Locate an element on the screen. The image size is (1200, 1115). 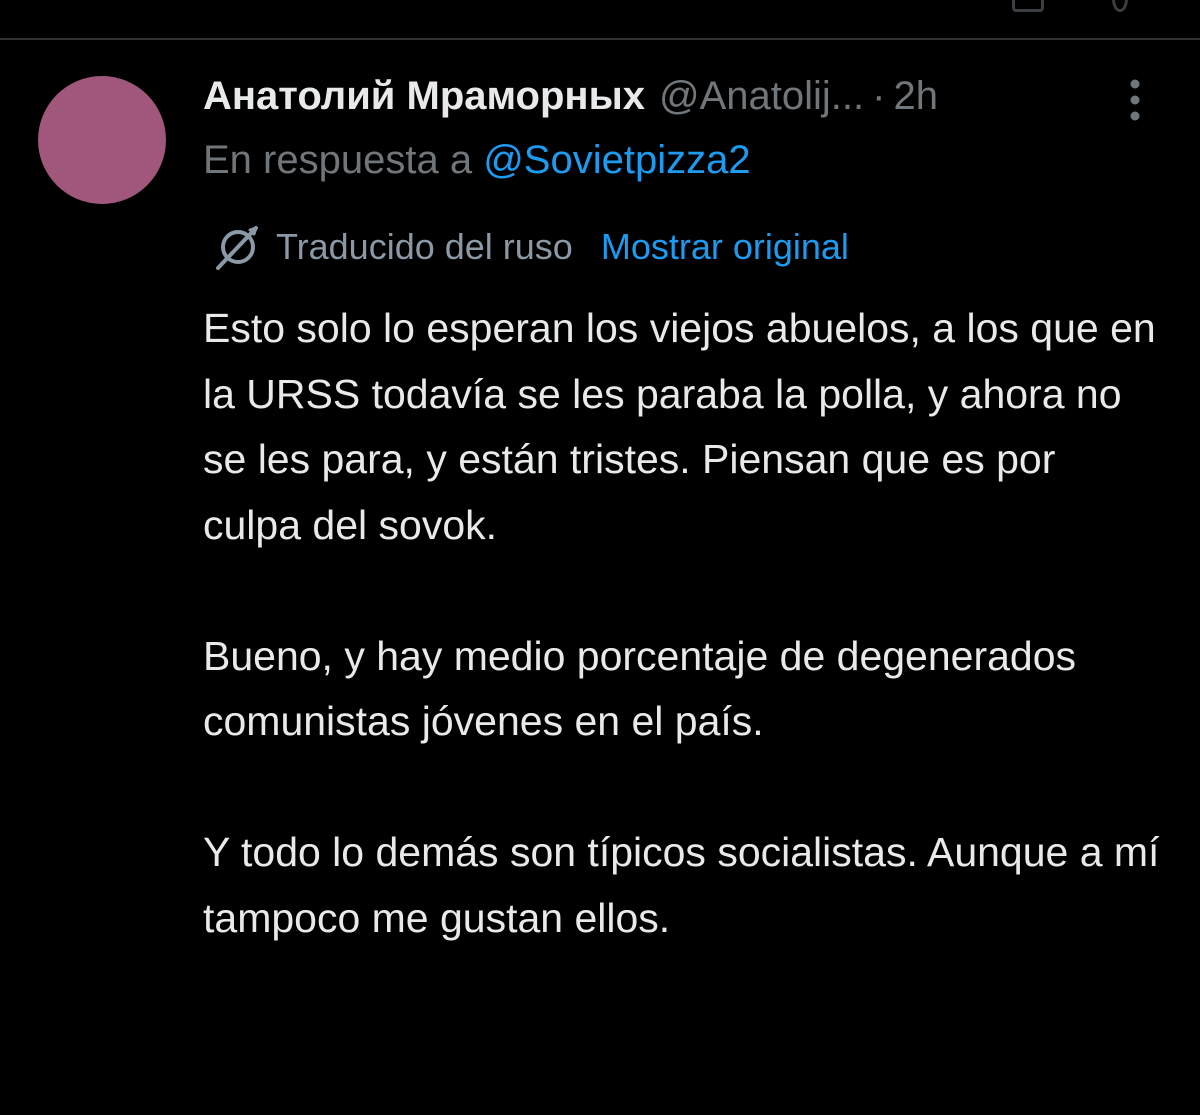
bookmark-icon is located at coordinates (1028, 6).